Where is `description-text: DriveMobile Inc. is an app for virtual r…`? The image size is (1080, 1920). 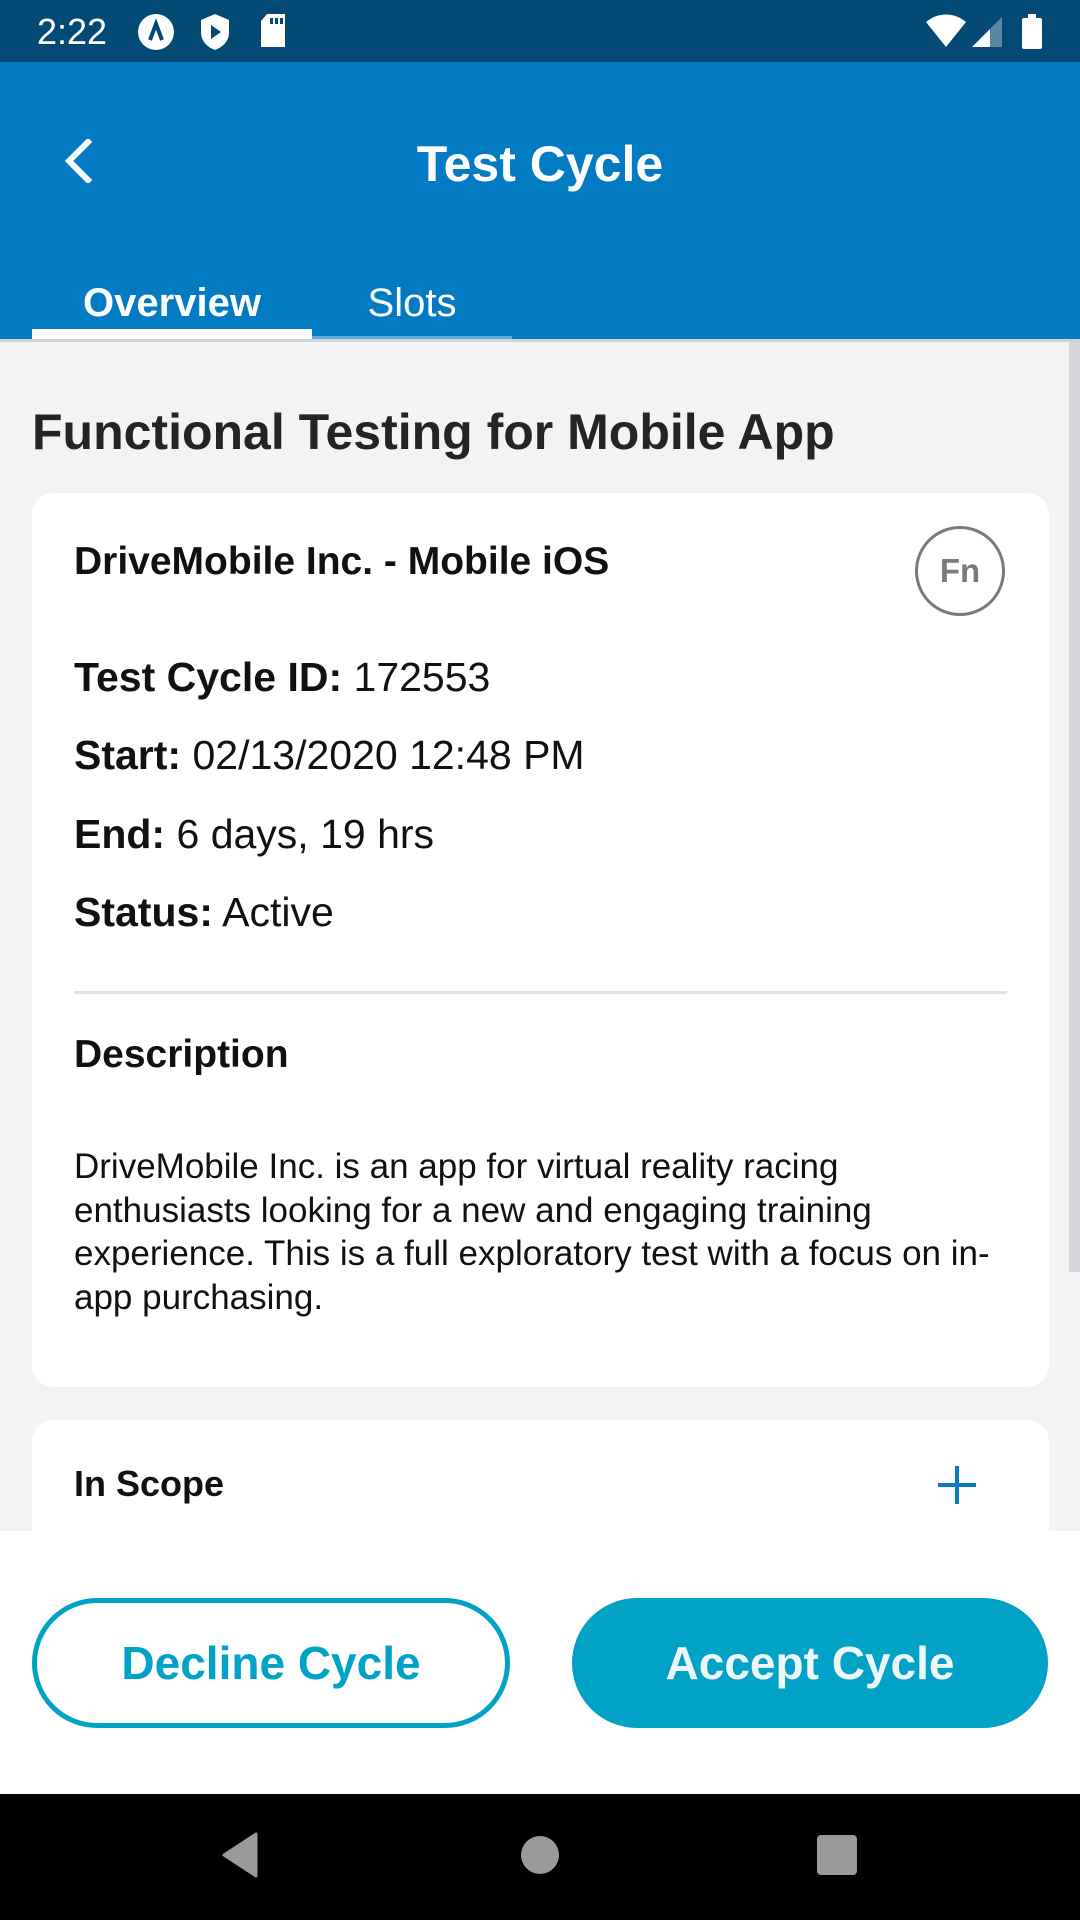
description-text: DriveMobile Inc. is an app for virtual r… is located at coordinates (532, 1232).